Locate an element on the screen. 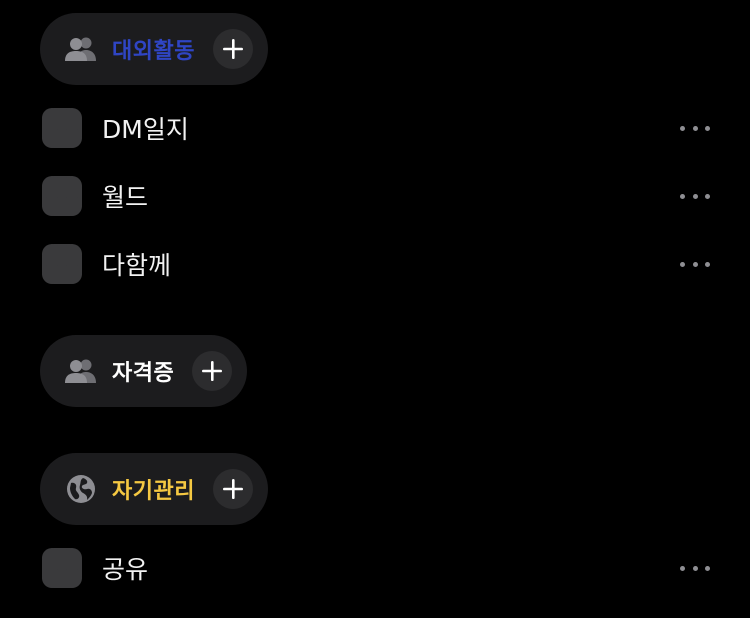 This screenshot has height=618, width=750. list-item-label: 다함께 is located at coordinates (137, 265).